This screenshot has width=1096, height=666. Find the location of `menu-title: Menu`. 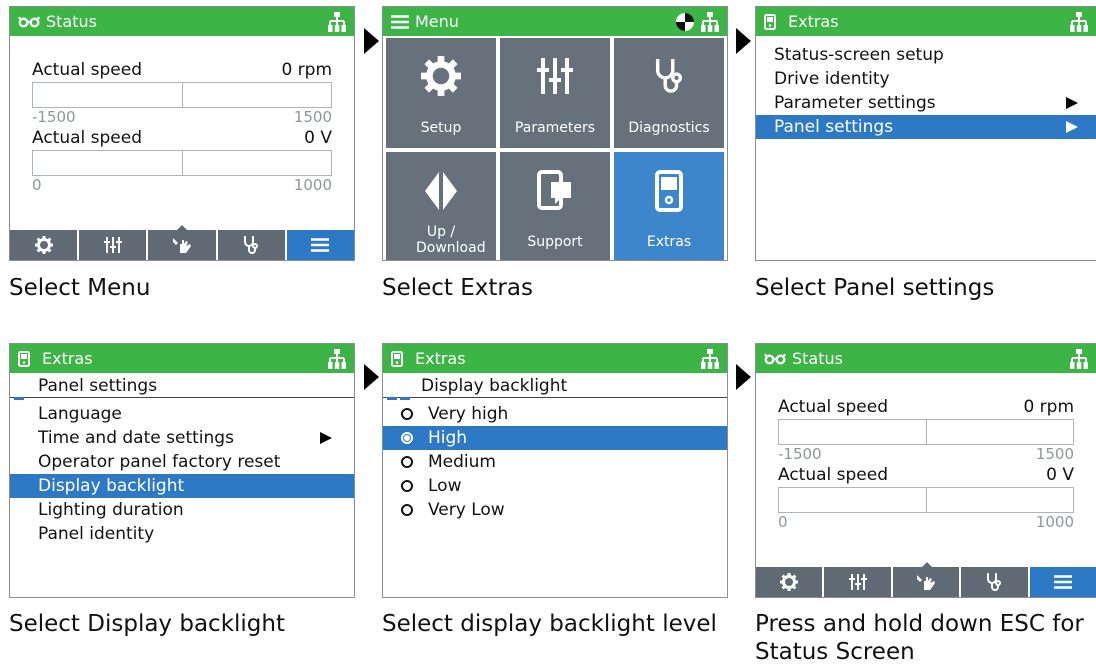

menu-title: Menu is located at coordinates (437, 21).